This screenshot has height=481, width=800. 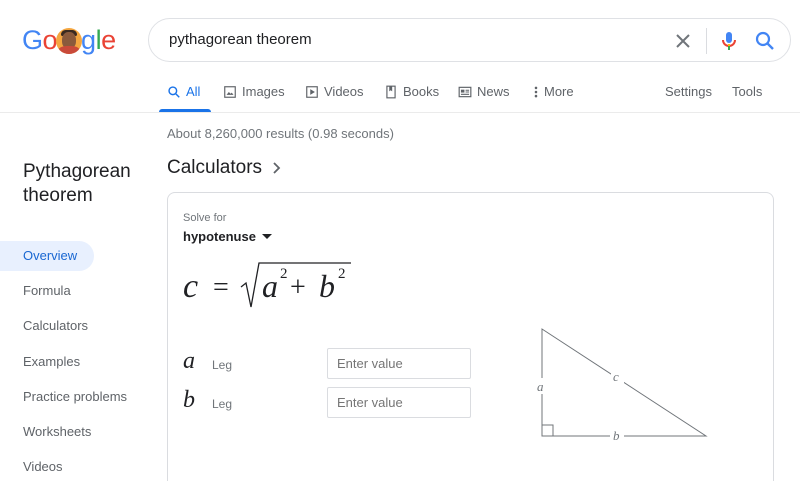 What do you see at coordinates (263, 91) in the screenshot?
I see `tab-label: Images` at bounding box center [263, 91].